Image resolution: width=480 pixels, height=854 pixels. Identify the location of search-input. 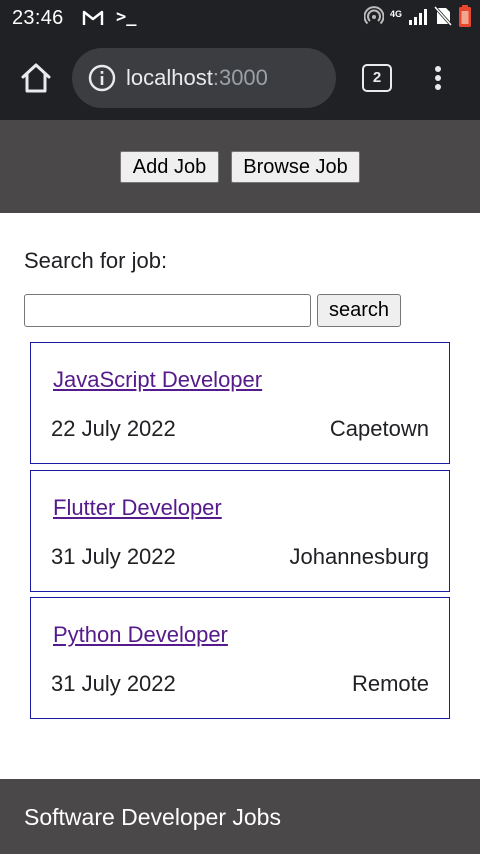
(167, 310).